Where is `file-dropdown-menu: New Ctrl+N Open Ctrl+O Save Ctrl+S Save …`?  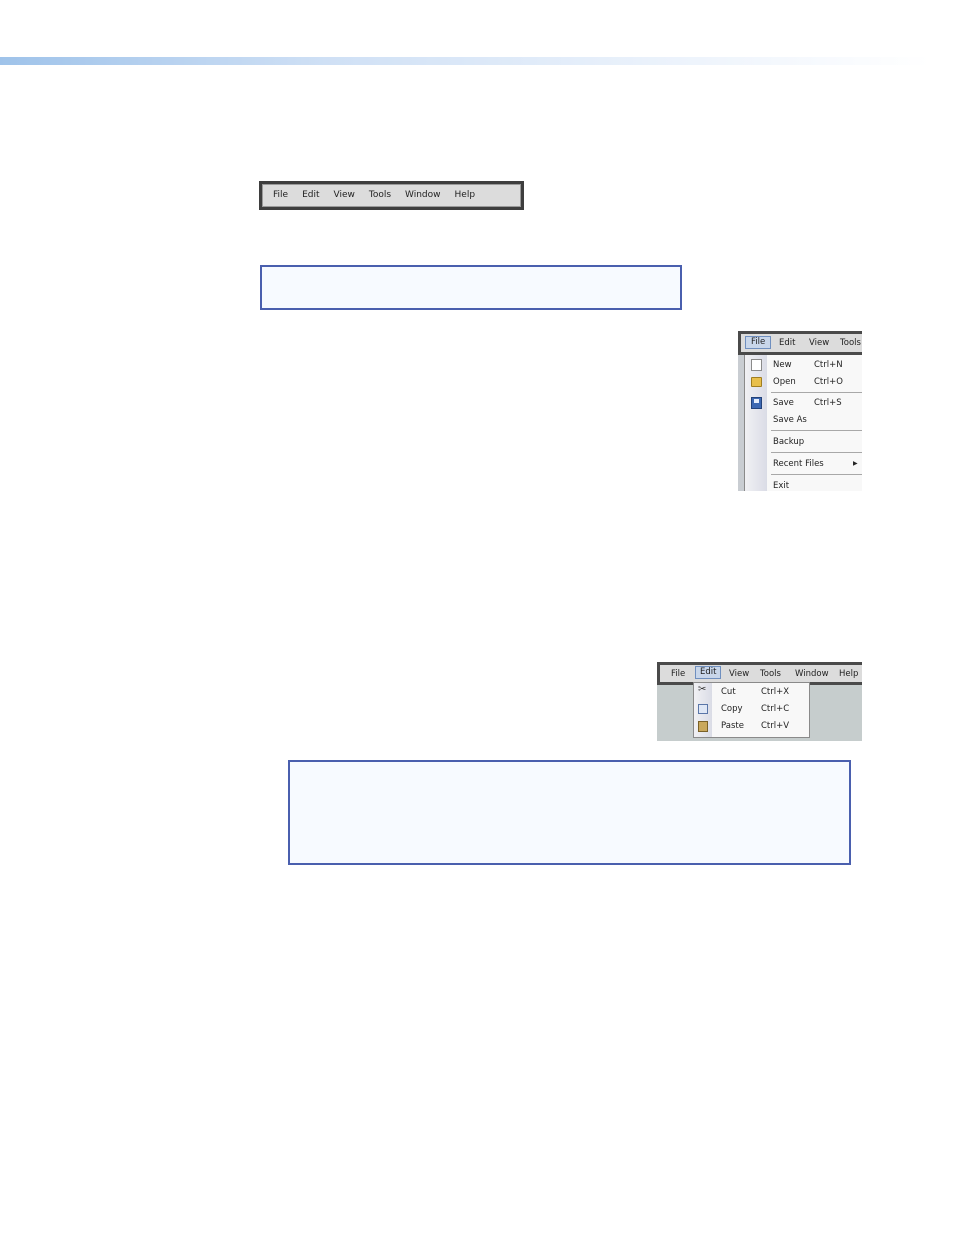 file-dropdown-menu: New Ctrl+N Open Ctrl+O Save Ctrl+S Save … is located at coordinates (803, 423).